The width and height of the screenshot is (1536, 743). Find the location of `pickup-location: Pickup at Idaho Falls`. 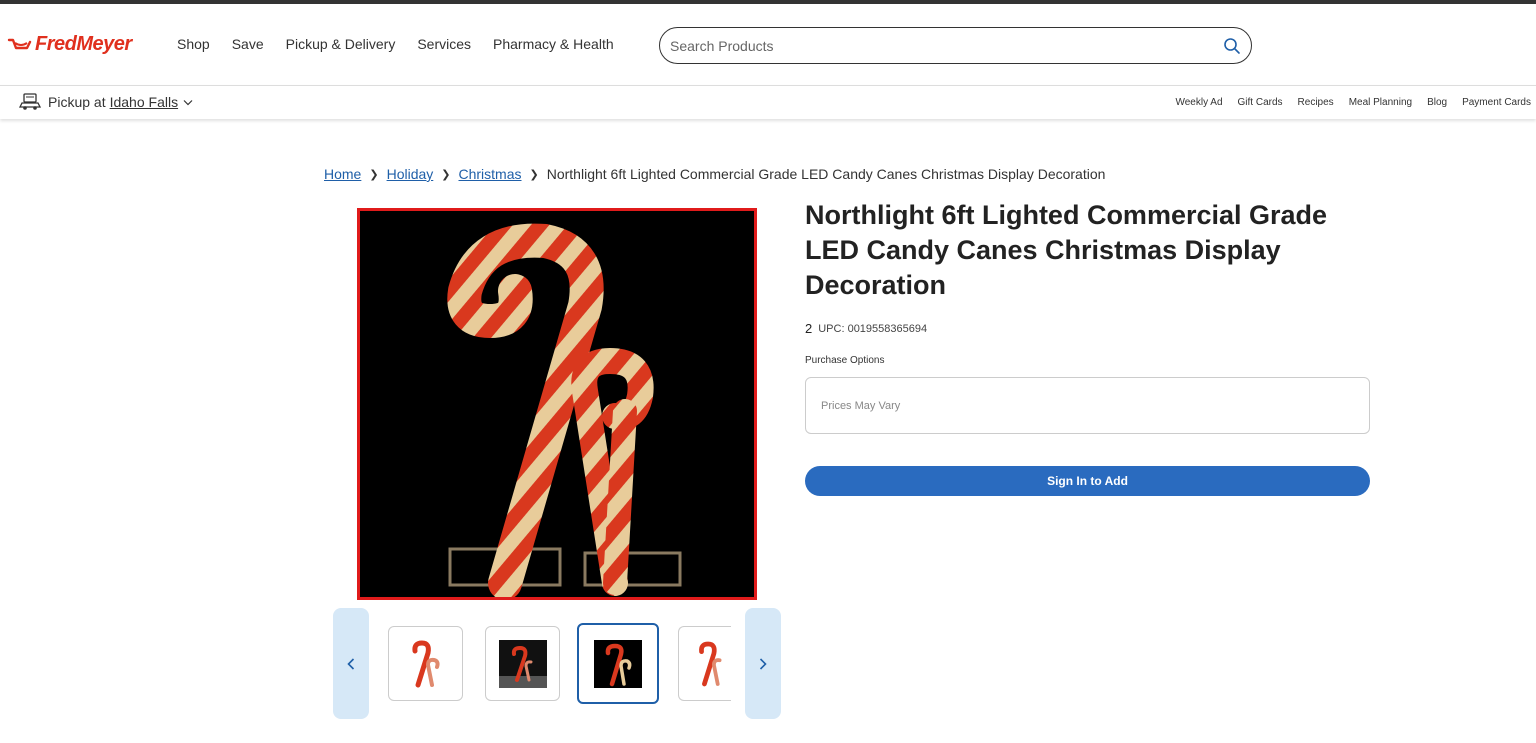

pickup-location: Pickup at Idaho Falls is located at coordinates (106, 102).